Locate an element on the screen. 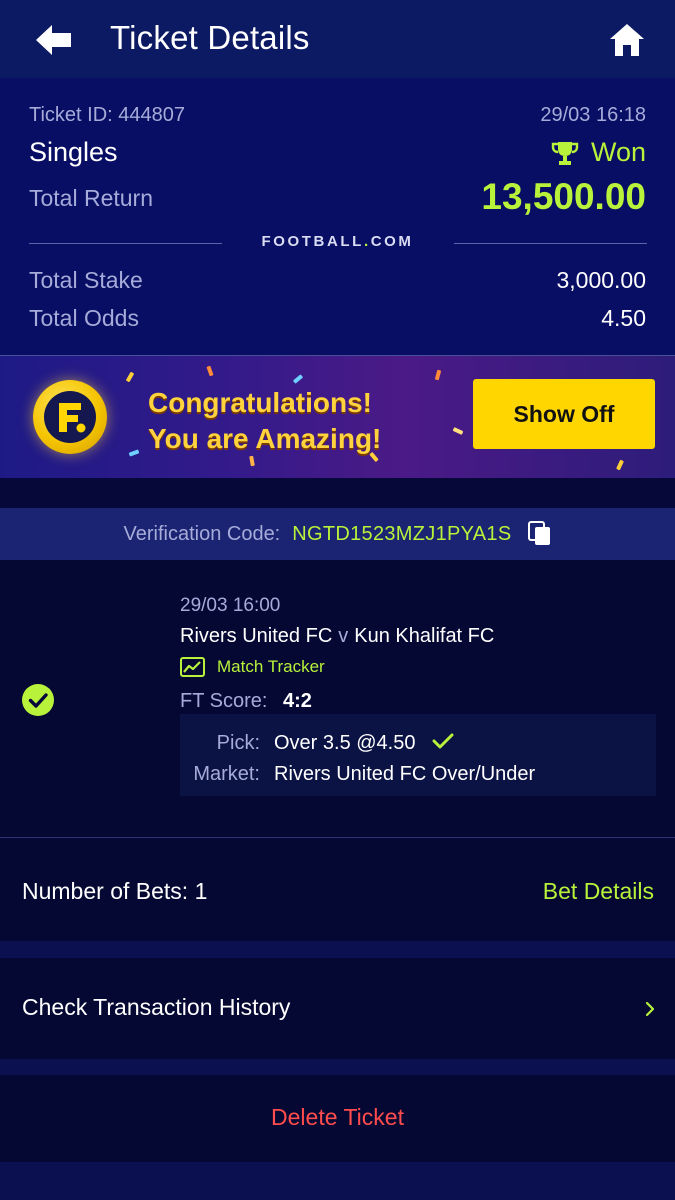  transaction-history-row: Check Transaction History is located at coordinates (337, 1008).